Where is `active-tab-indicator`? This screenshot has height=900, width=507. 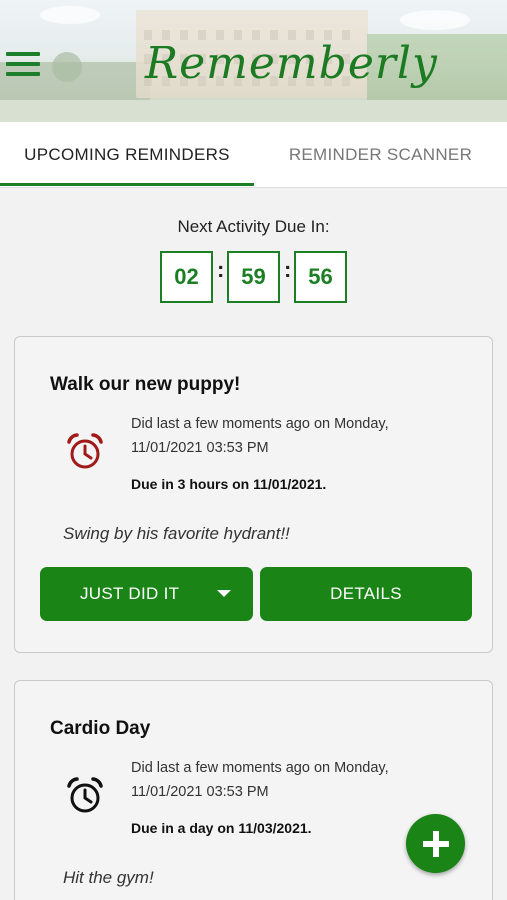
active-tab-indicator is located at coordinates (127, 184).